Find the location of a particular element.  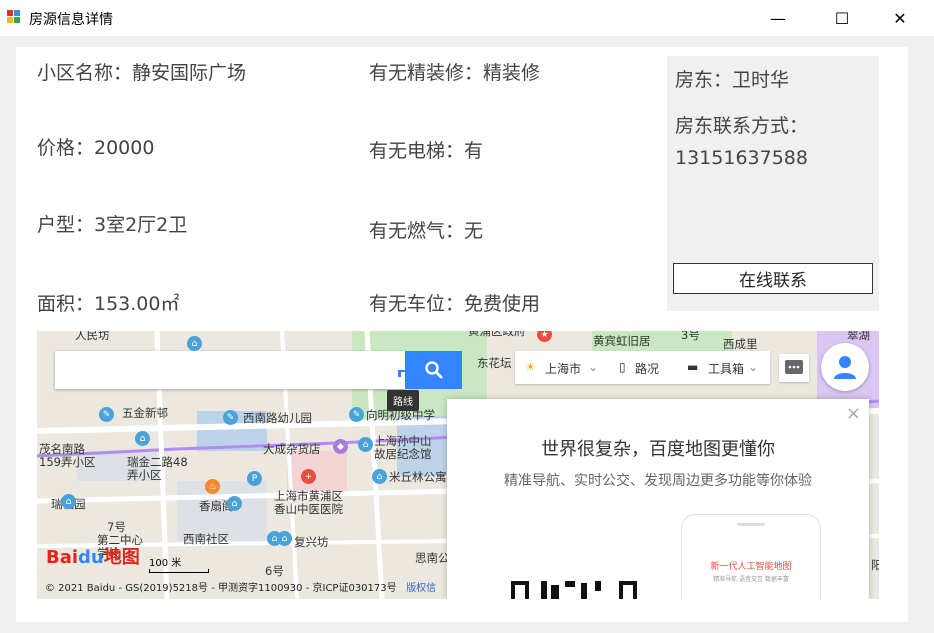

logo-bai-text: Bai is located at coordinates (62, 557).